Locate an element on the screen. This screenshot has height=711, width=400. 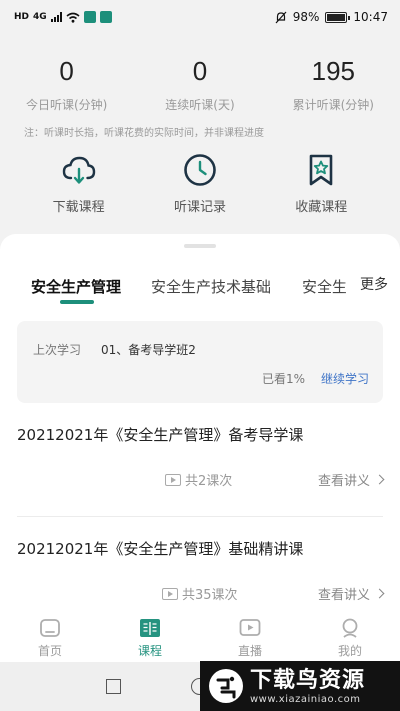
course-item: 20212021年《安全生产管理》备考导学课 is located at coordinates (200, 434).